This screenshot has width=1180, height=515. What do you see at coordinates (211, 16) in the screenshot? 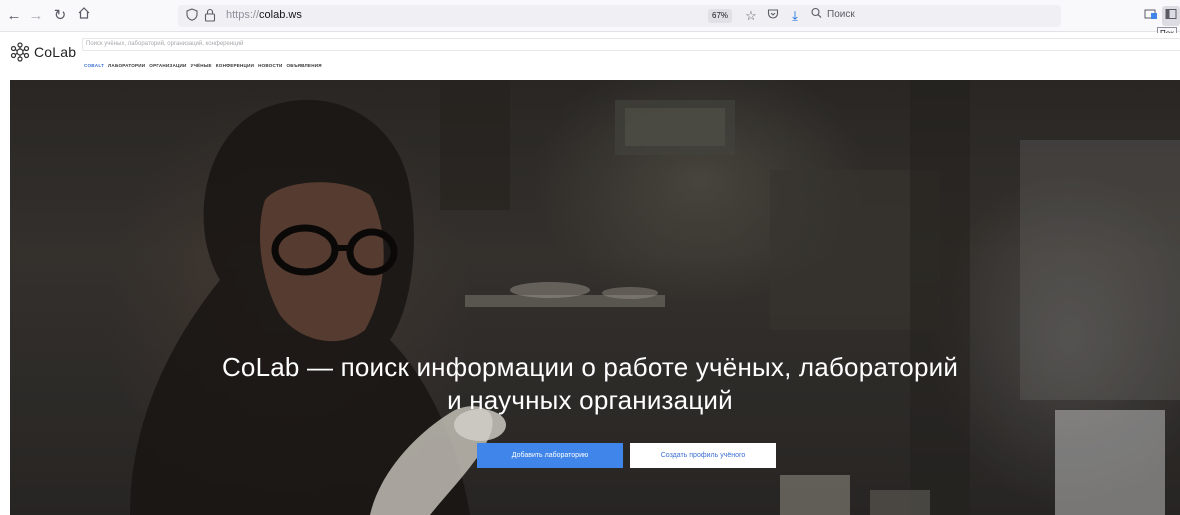
I see `lock-icon` at bounding box center [211, 16].